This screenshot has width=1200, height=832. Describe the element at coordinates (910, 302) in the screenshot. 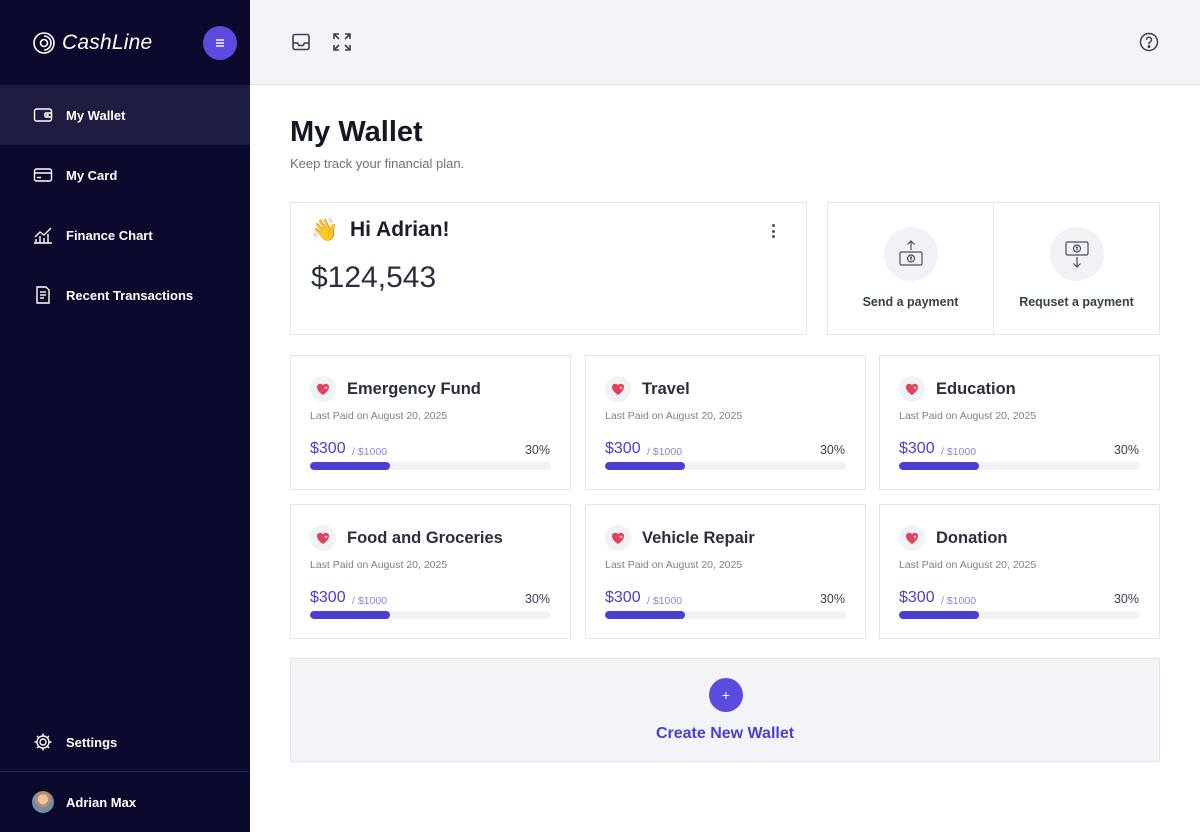

I see `send-payment-label: Send a payment` at that location.